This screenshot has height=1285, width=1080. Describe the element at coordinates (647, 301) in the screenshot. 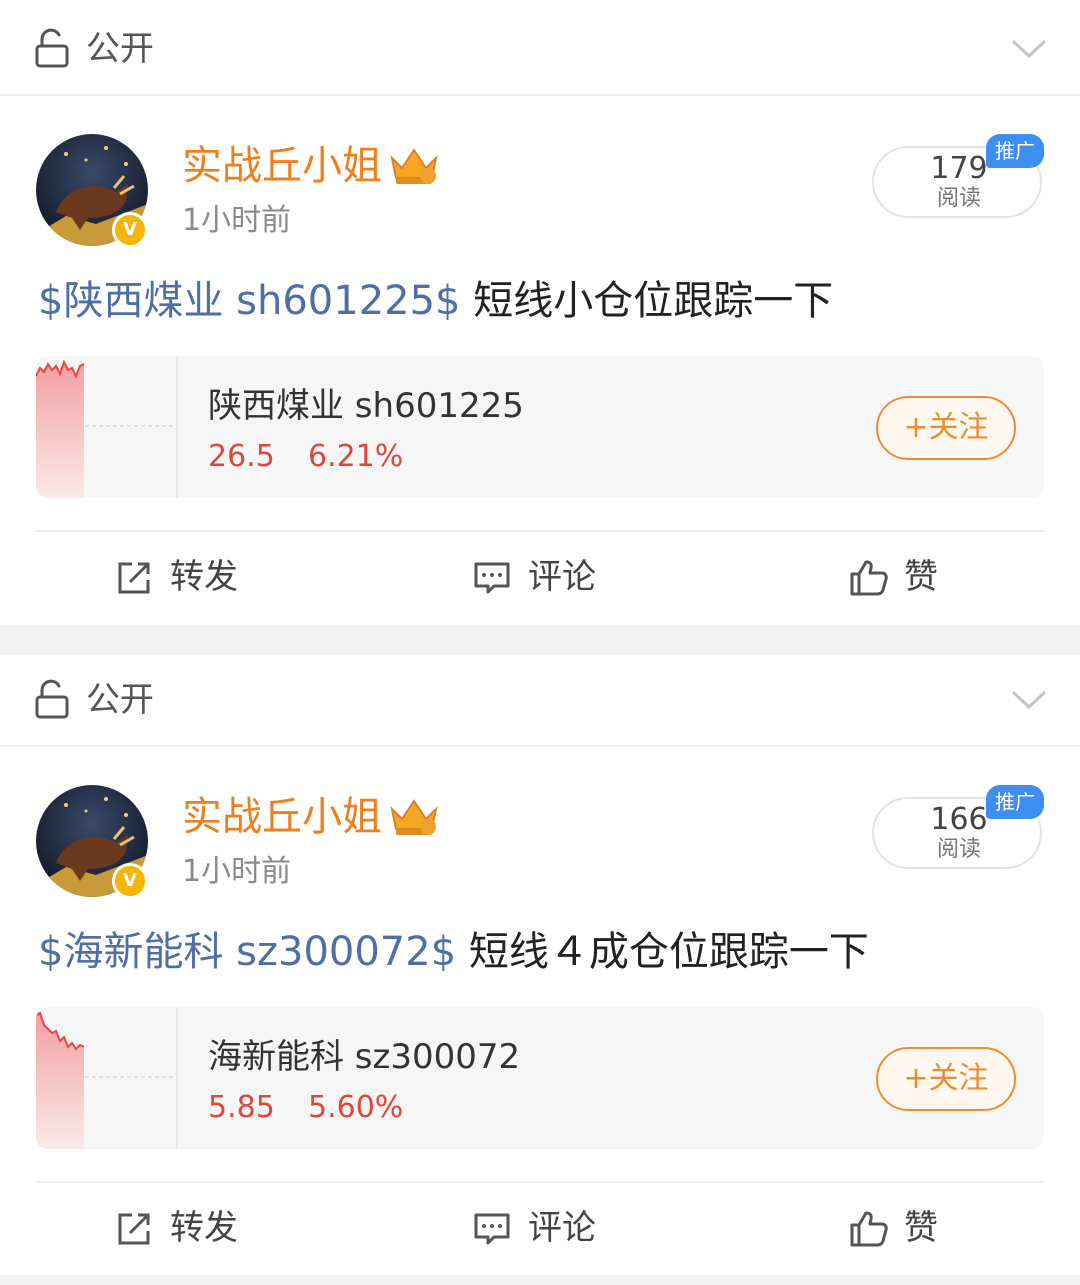

I see `post-body: 短线小仓位跟踪一下` at that location.